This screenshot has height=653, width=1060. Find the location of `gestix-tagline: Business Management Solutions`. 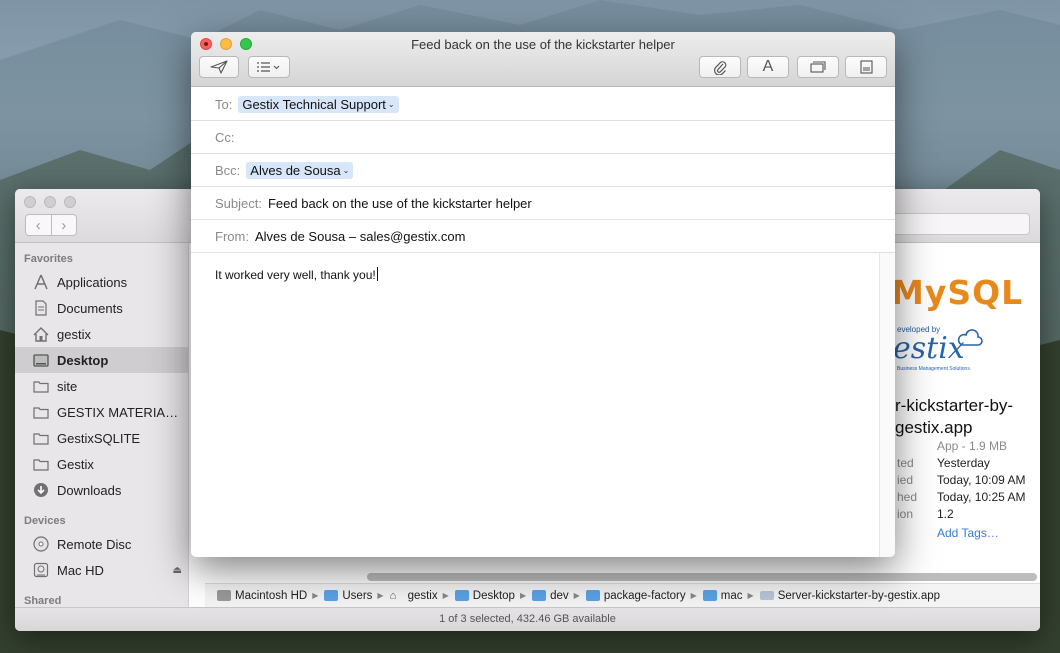

gestix-tagline: Business Management Solutions is located at coordinates (933, 369).